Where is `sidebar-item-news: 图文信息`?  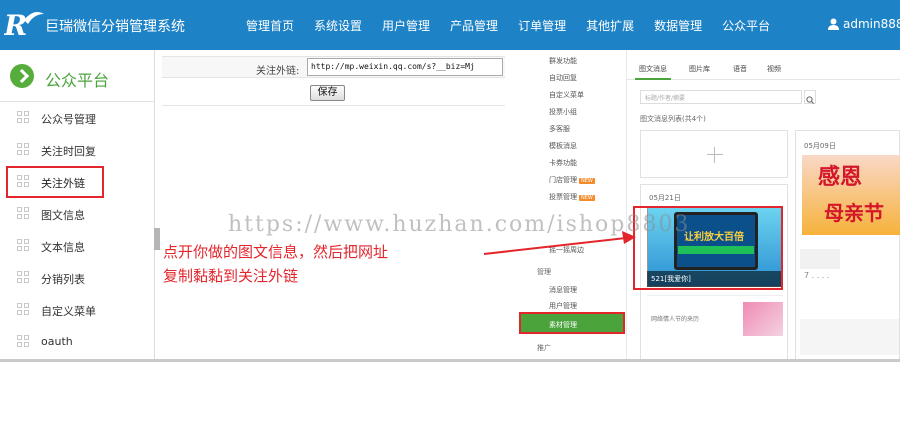 sidebar-item-news: 图文信息 is located at coordinates (77, 214).